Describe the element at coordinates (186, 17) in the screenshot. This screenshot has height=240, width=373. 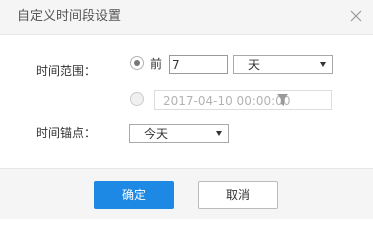
I see `dialog-header: 自定义时间段设置` at that location.